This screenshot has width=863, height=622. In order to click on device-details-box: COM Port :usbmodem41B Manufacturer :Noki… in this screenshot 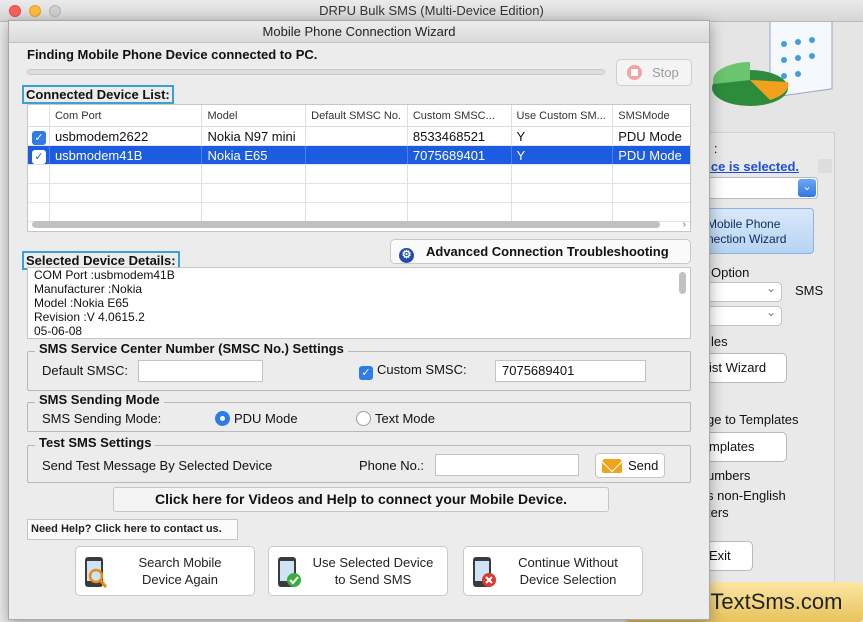, I will do `click(359, 303)`.